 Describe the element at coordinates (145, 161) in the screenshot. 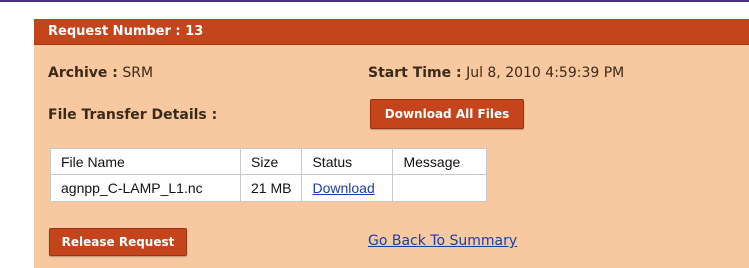

I see `column-header-file-name: File Name` at that location.